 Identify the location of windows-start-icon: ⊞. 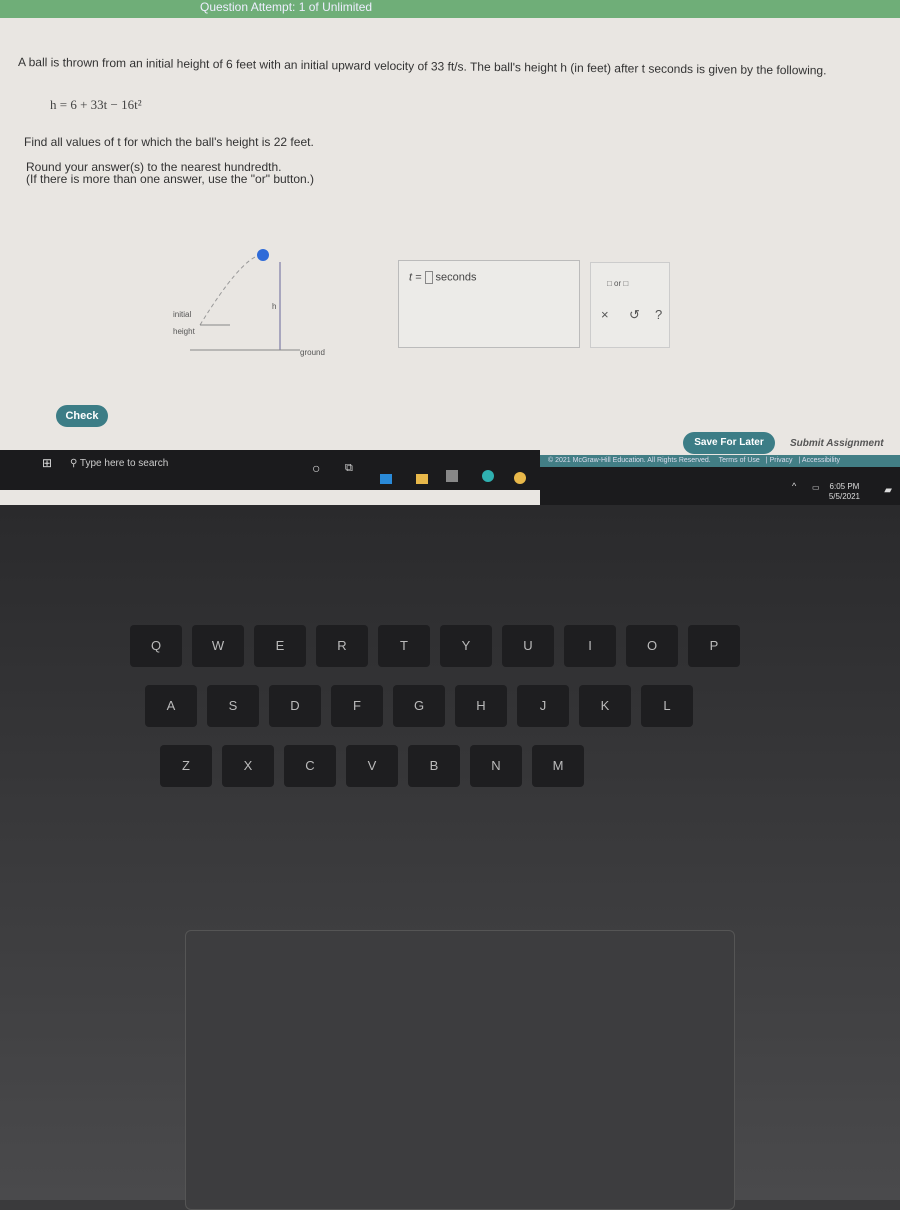
(47, 463).